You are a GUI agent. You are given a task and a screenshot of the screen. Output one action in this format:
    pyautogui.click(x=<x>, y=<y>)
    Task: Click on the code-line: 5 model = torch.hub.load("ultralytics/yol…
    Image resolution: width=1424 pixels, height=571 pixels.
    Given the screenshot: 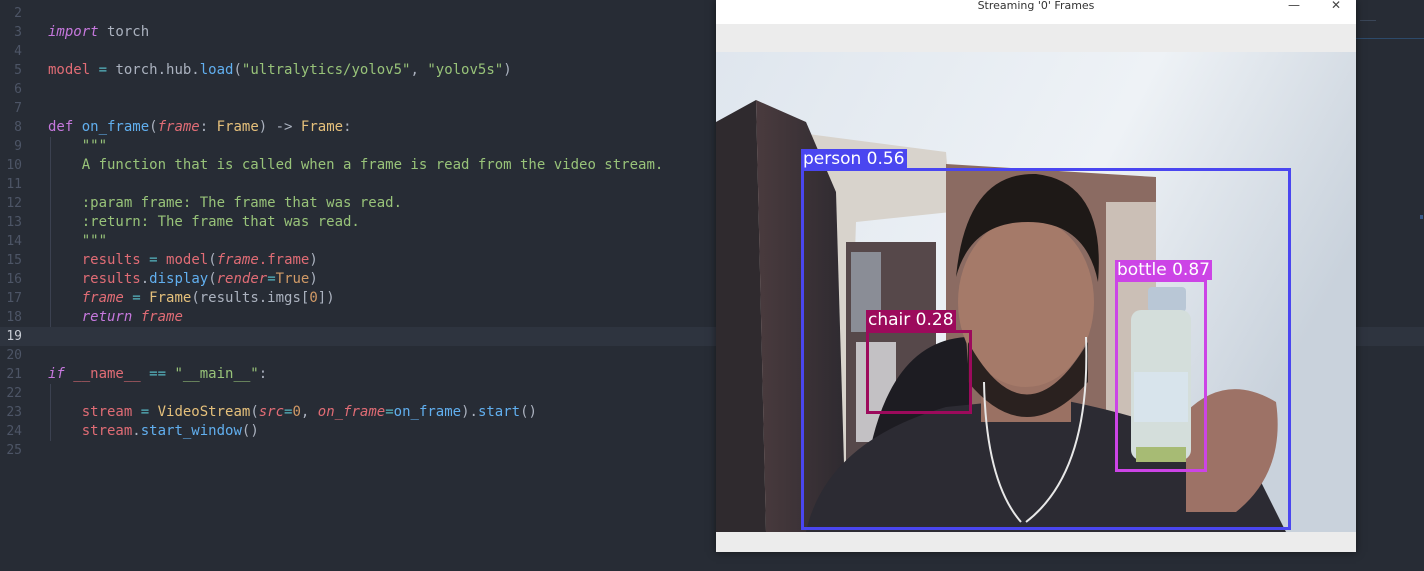 What is the action you would take?
    pyautogui.click(x=360, y=70)
    